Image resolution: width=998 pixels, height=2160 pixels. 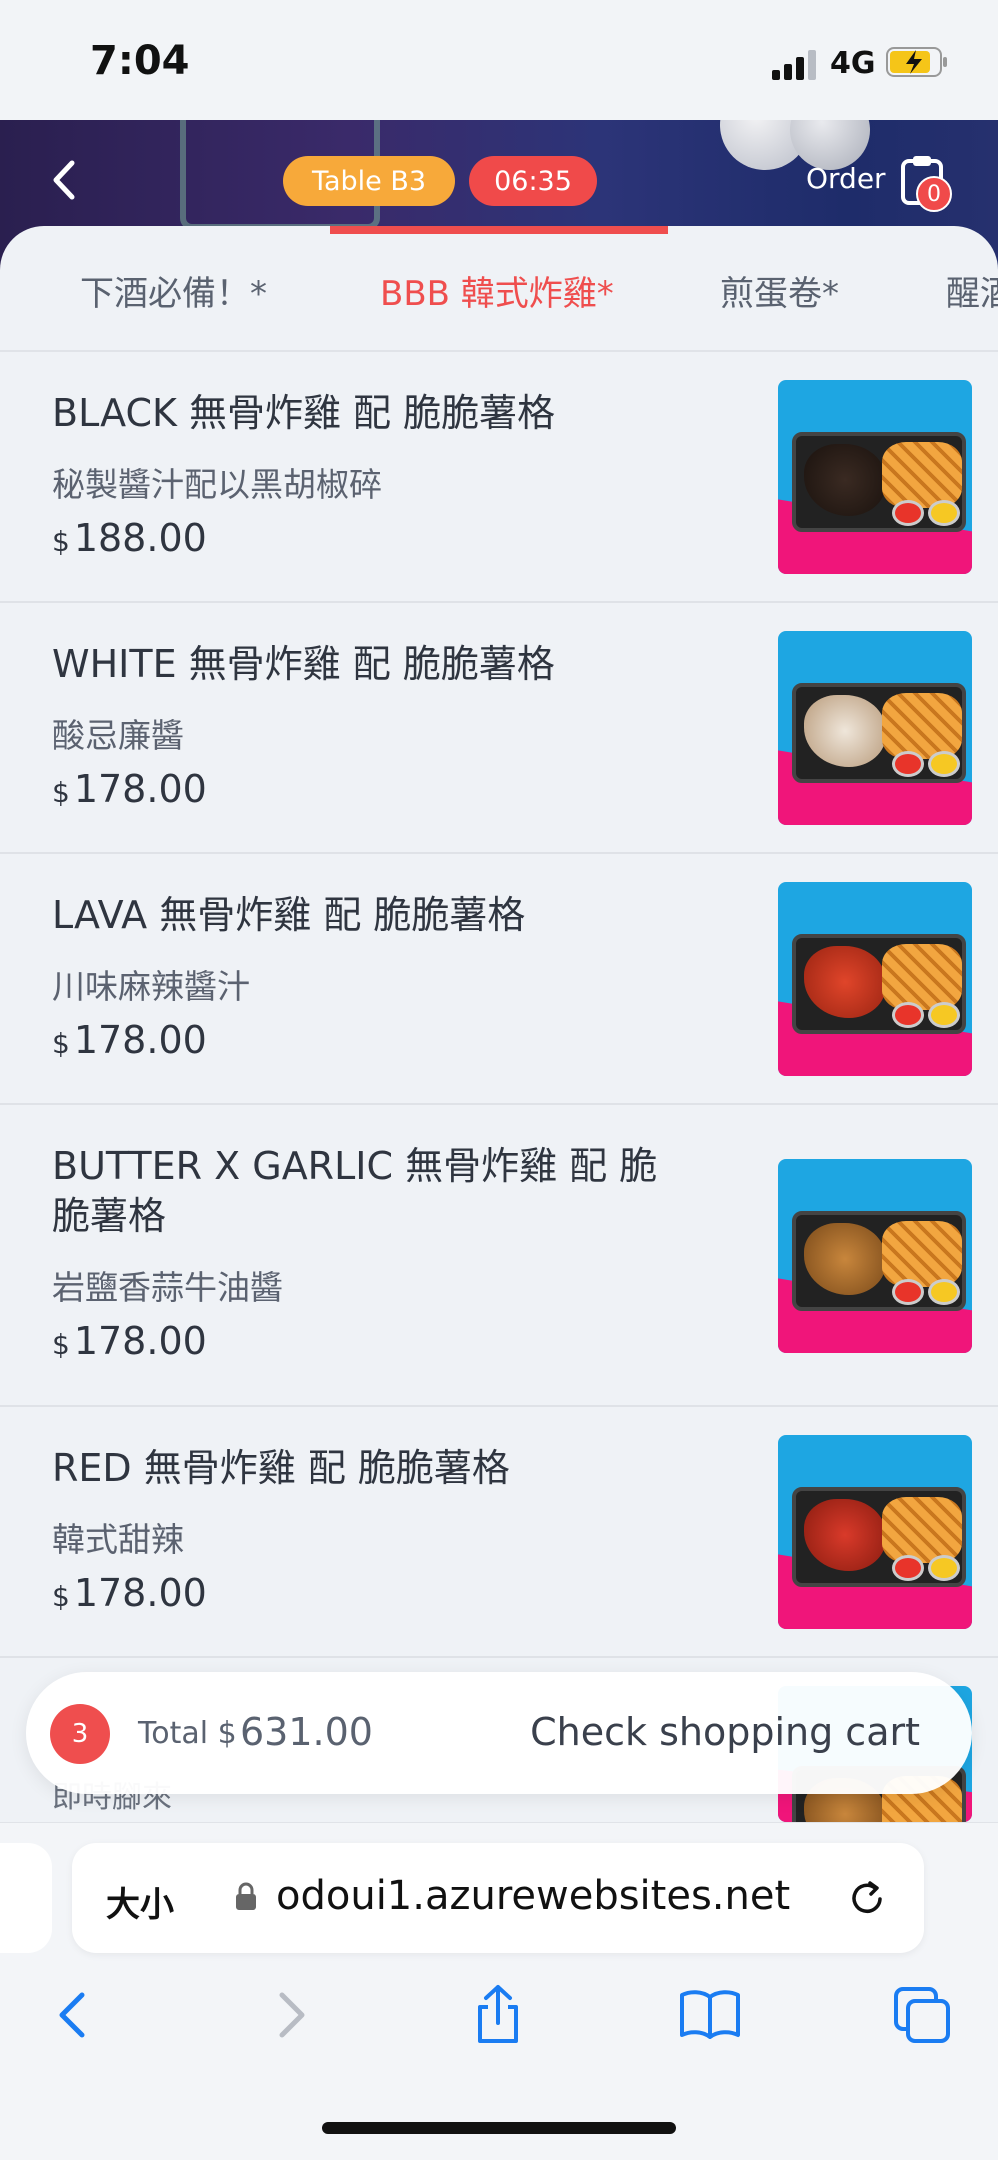 I want to click on timer-badge: 06:35, so click(x=533, y=181).